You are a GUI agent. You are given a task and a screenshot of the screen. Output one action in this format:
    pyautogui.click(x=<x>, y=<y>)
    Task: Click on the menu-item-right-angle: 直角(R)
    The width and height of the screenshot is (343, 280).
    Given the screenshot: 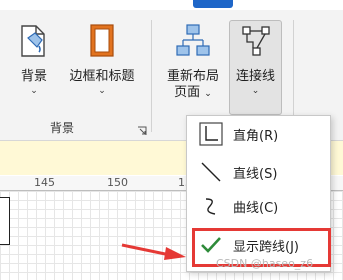 What is the action you would take?
    pyautogui.click(x=258, y=134)
    